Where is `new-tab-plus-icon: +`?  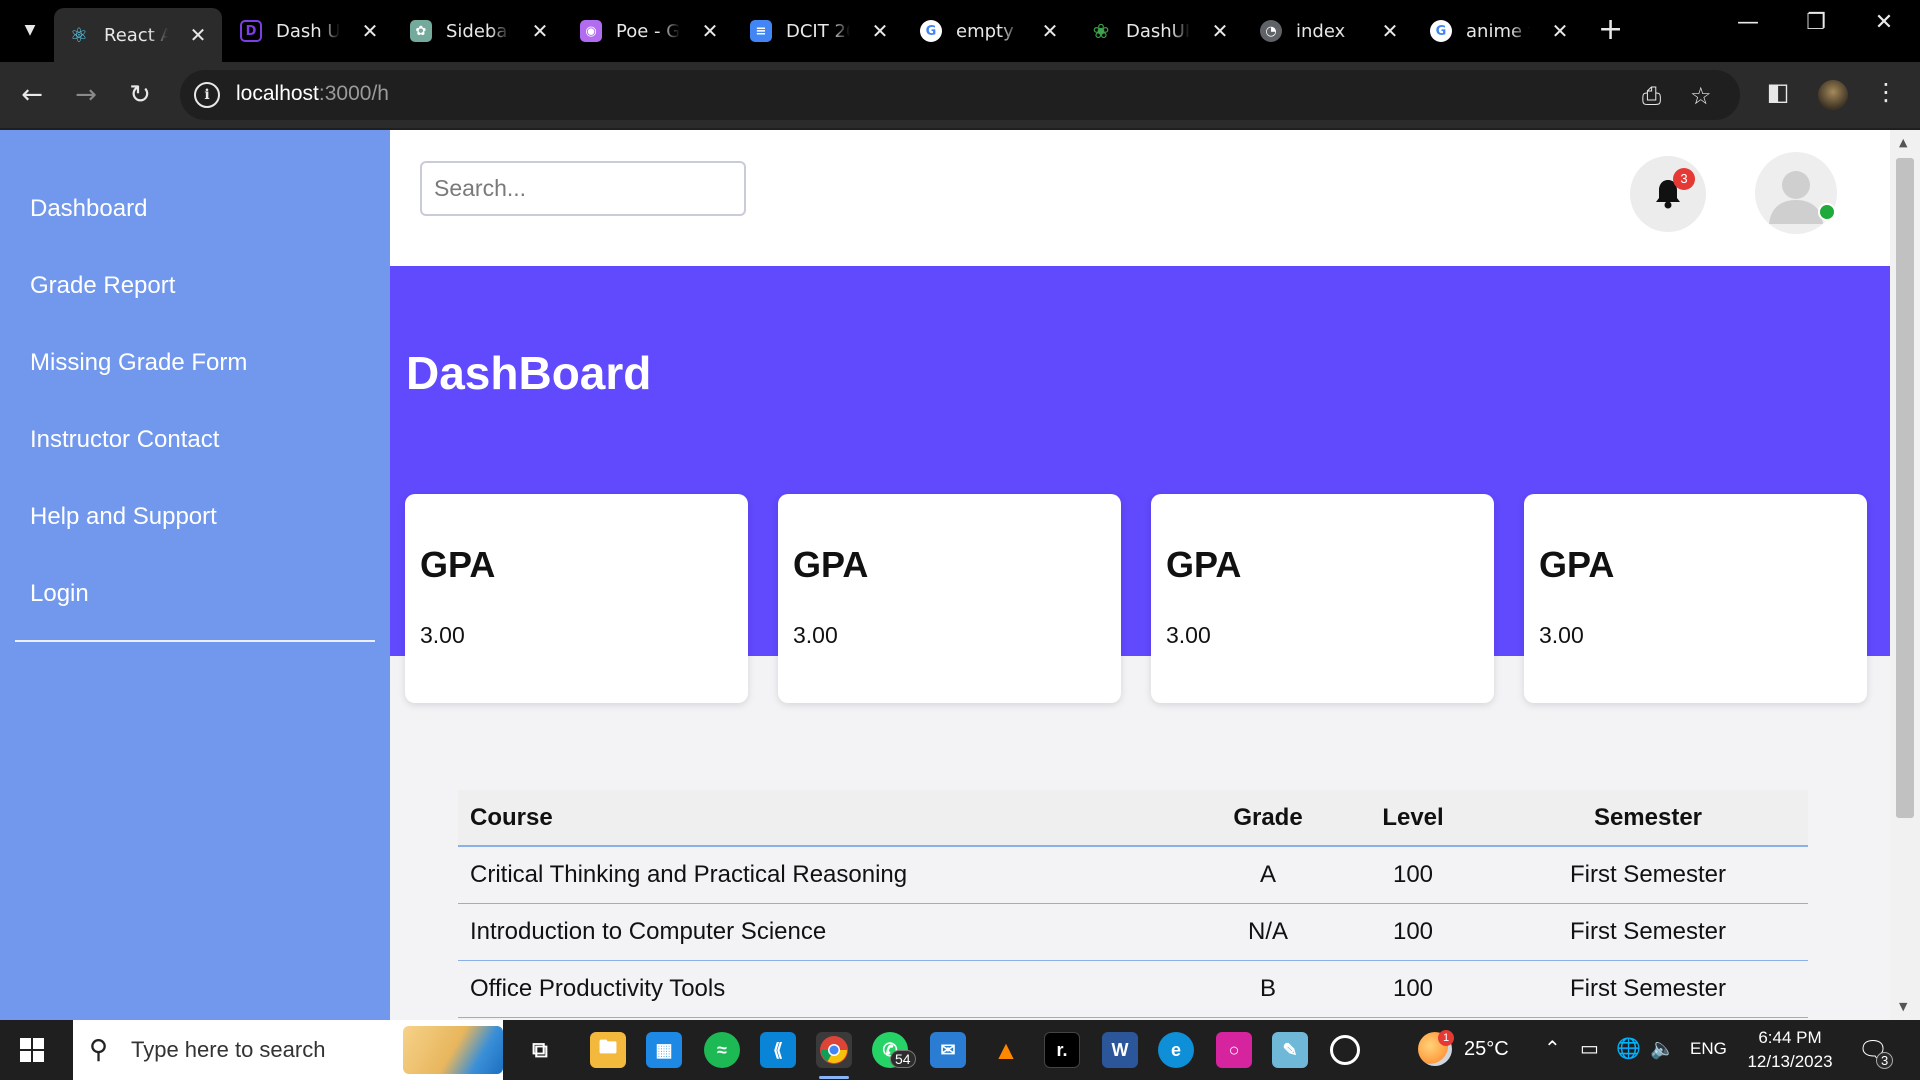
new-tab-plus-icon: + is located at coordinates (1610, 30).